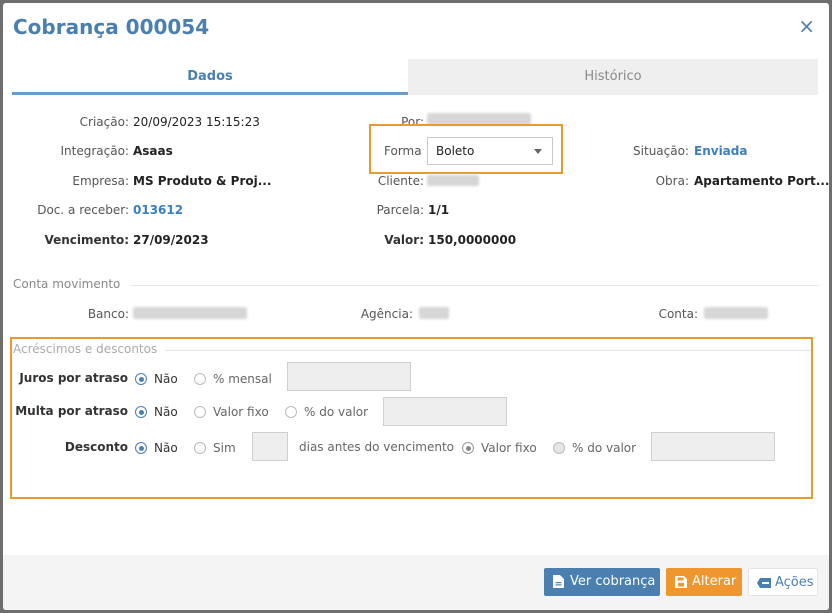 Image resolution: width=832 pixels, height=613 pixels. Describe the element at coordinates (400, 210) in the screenshot. I see `parcela-label: Parcela:` at that location.